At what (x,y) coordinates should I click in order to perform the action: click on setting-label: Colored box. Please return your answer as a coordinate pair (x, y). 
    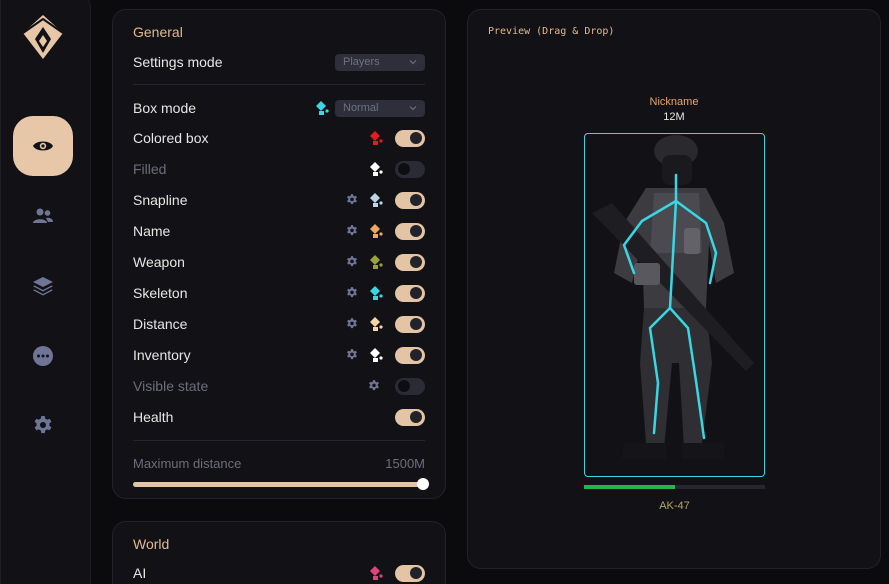
    Looking at the image, I should click on (171, 138).